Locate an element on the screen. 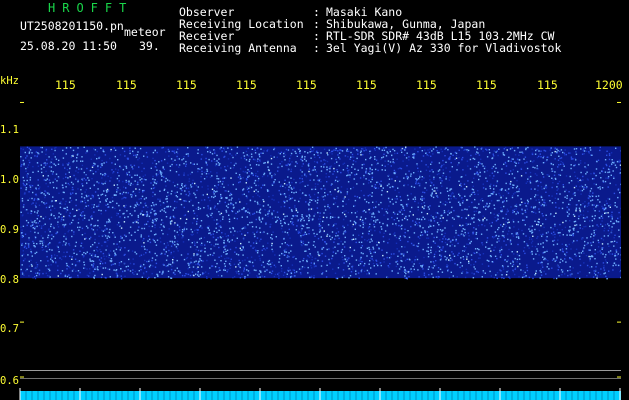 The image size is (629, 400). date-time: 25.08.20 11:50 is located at coordinates (68, 46).